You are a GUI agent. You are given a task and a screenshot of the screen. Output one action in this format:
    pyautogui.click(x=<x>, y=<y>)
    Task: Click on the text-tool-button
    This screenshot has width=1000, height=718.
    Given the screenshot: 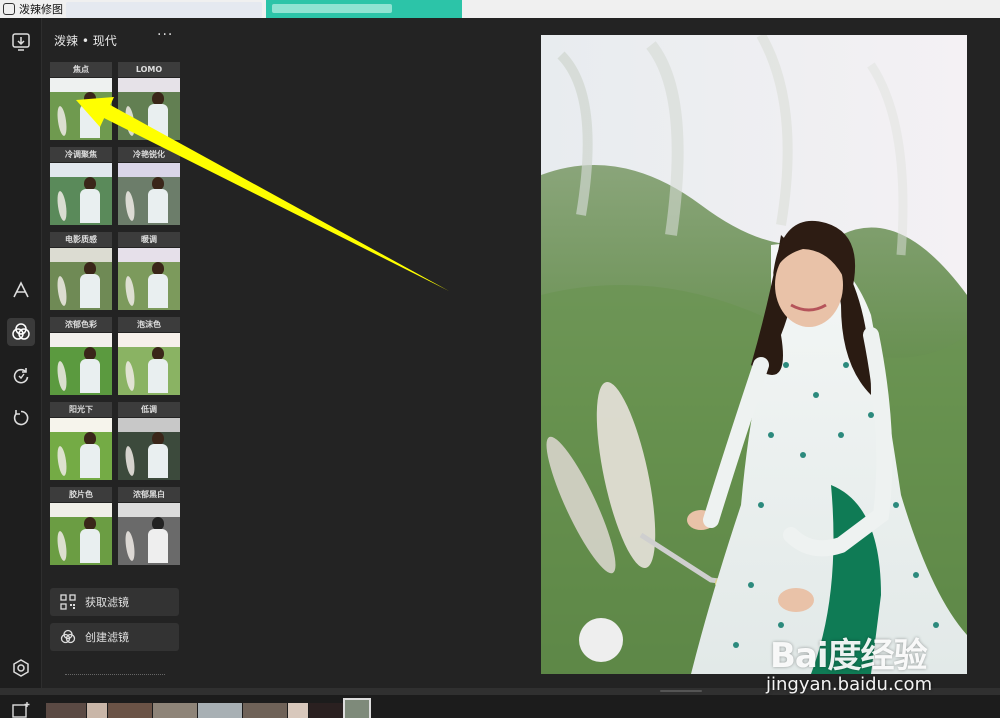 What is the action you would take?
    pyautogui.click(x=21, y=290)
    